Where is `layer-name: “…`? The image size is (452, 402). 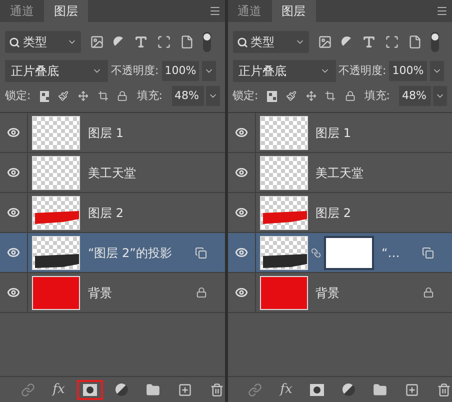 layer-name: “… is located at coordinates (402, 253).